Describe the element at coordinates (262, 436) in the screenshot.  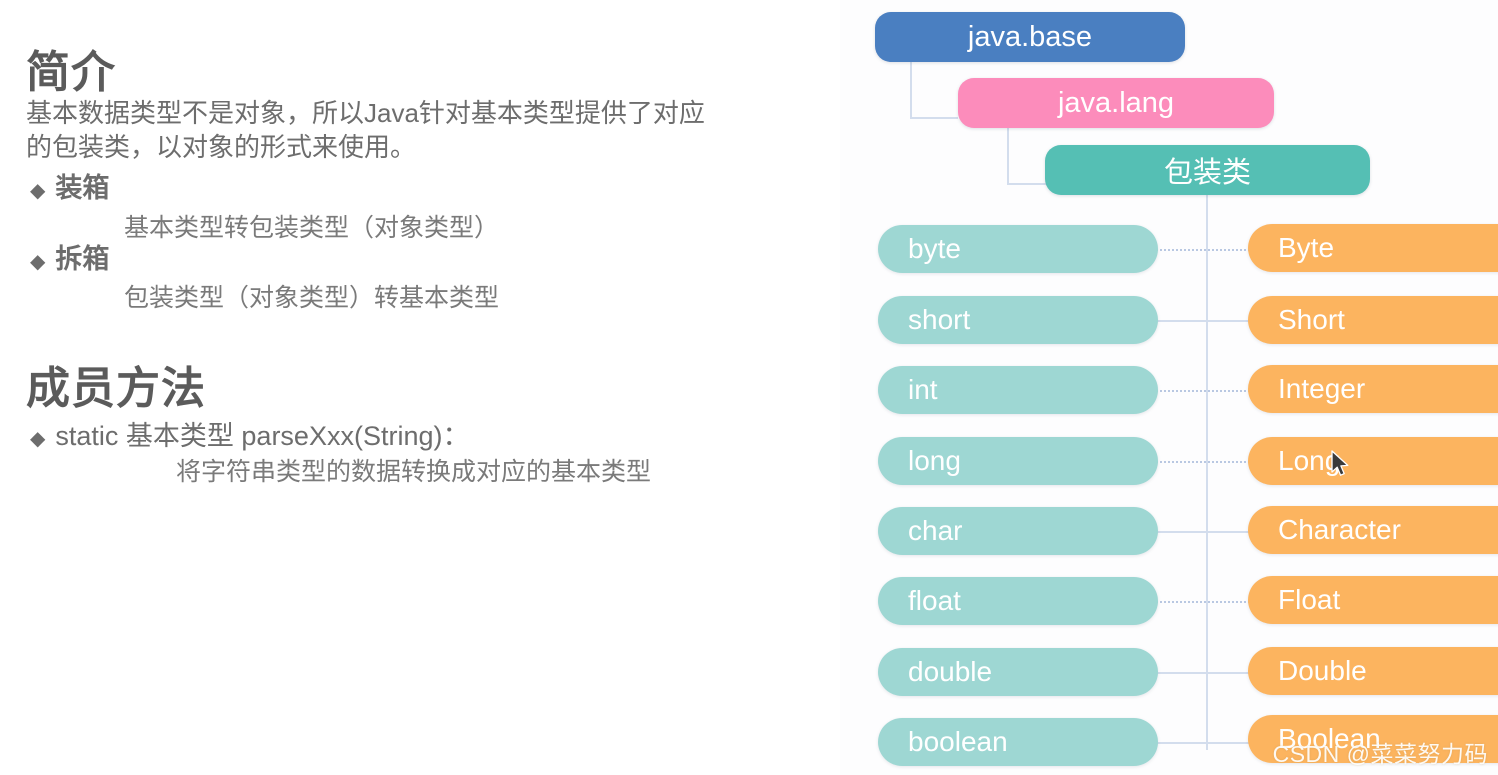
I see `bullet-parsexxx-label: static 基本类型 parseXxx(String)：` at that location.